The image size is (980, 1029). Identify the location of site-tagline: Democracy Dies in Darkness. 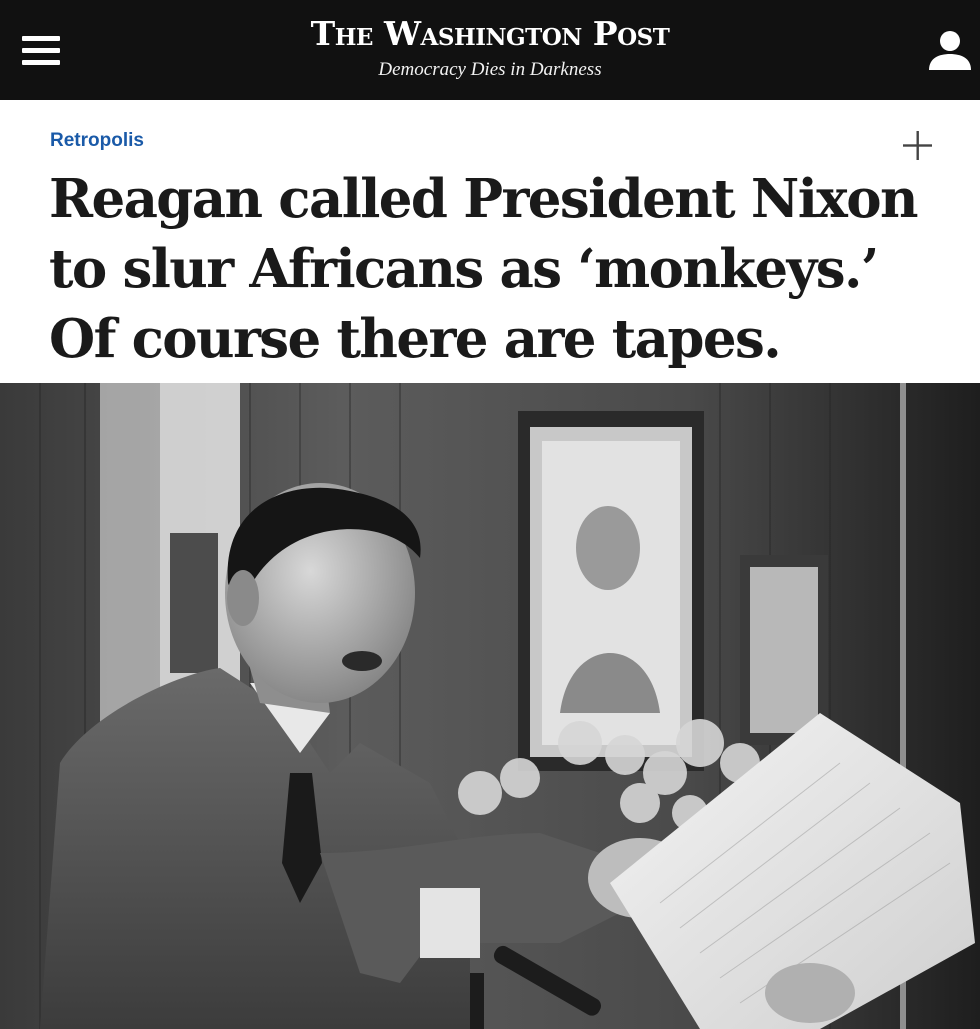
(490, 69).